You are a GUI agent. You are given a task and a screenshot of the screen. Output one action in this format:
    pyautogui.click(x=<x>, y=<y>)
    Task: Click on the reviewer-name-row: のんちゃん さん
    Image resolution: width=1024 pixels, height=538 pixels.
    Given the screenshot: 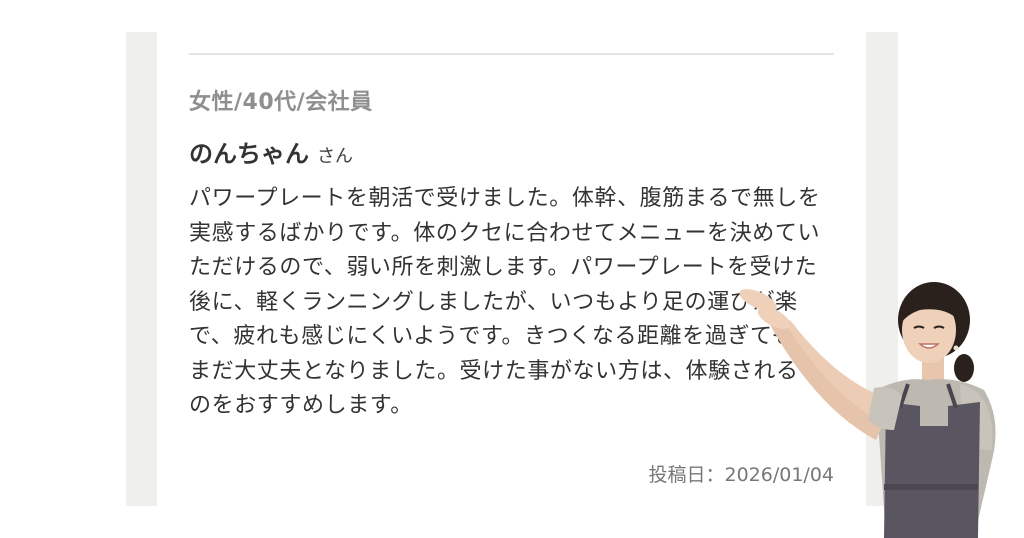 What is the action you would take?
    pyautogui.click(x=271, y=151)
    